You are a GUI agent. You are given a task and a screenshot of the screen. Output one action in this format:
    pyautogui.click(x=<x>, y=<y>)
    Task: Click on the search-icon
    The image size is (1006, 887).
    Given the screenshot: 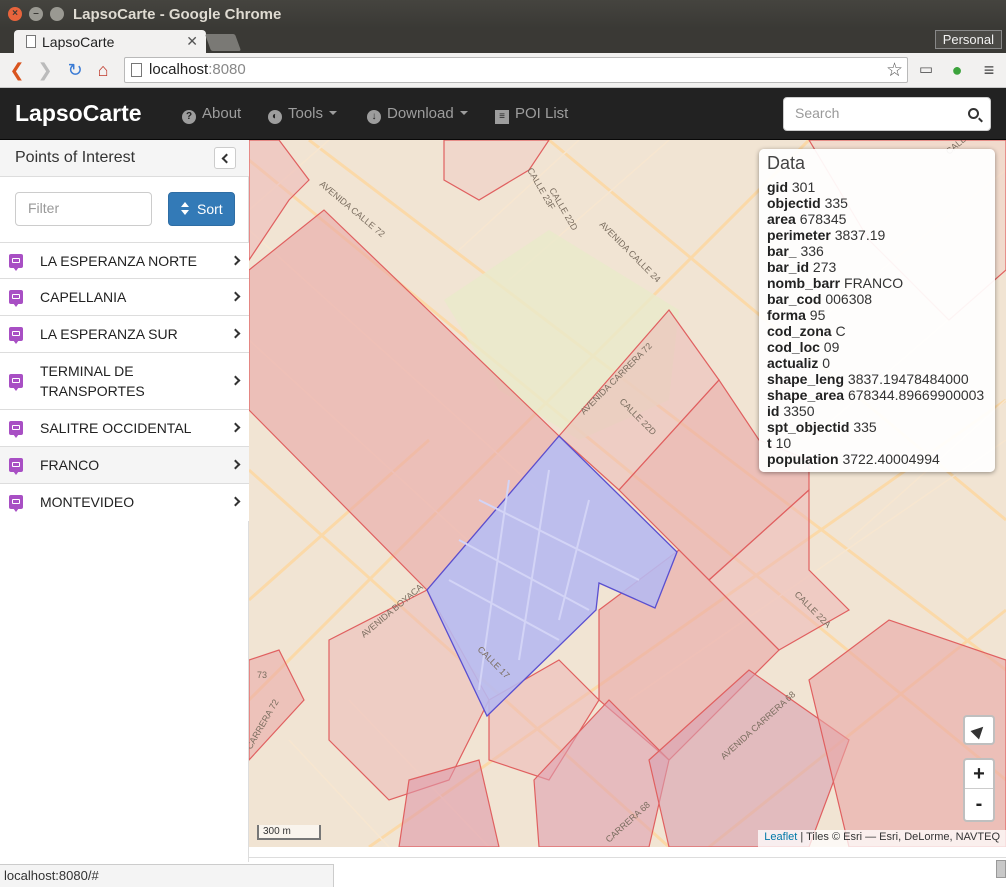 What is the action you would take?
    pyautogui.click(x=973, y=113)
    